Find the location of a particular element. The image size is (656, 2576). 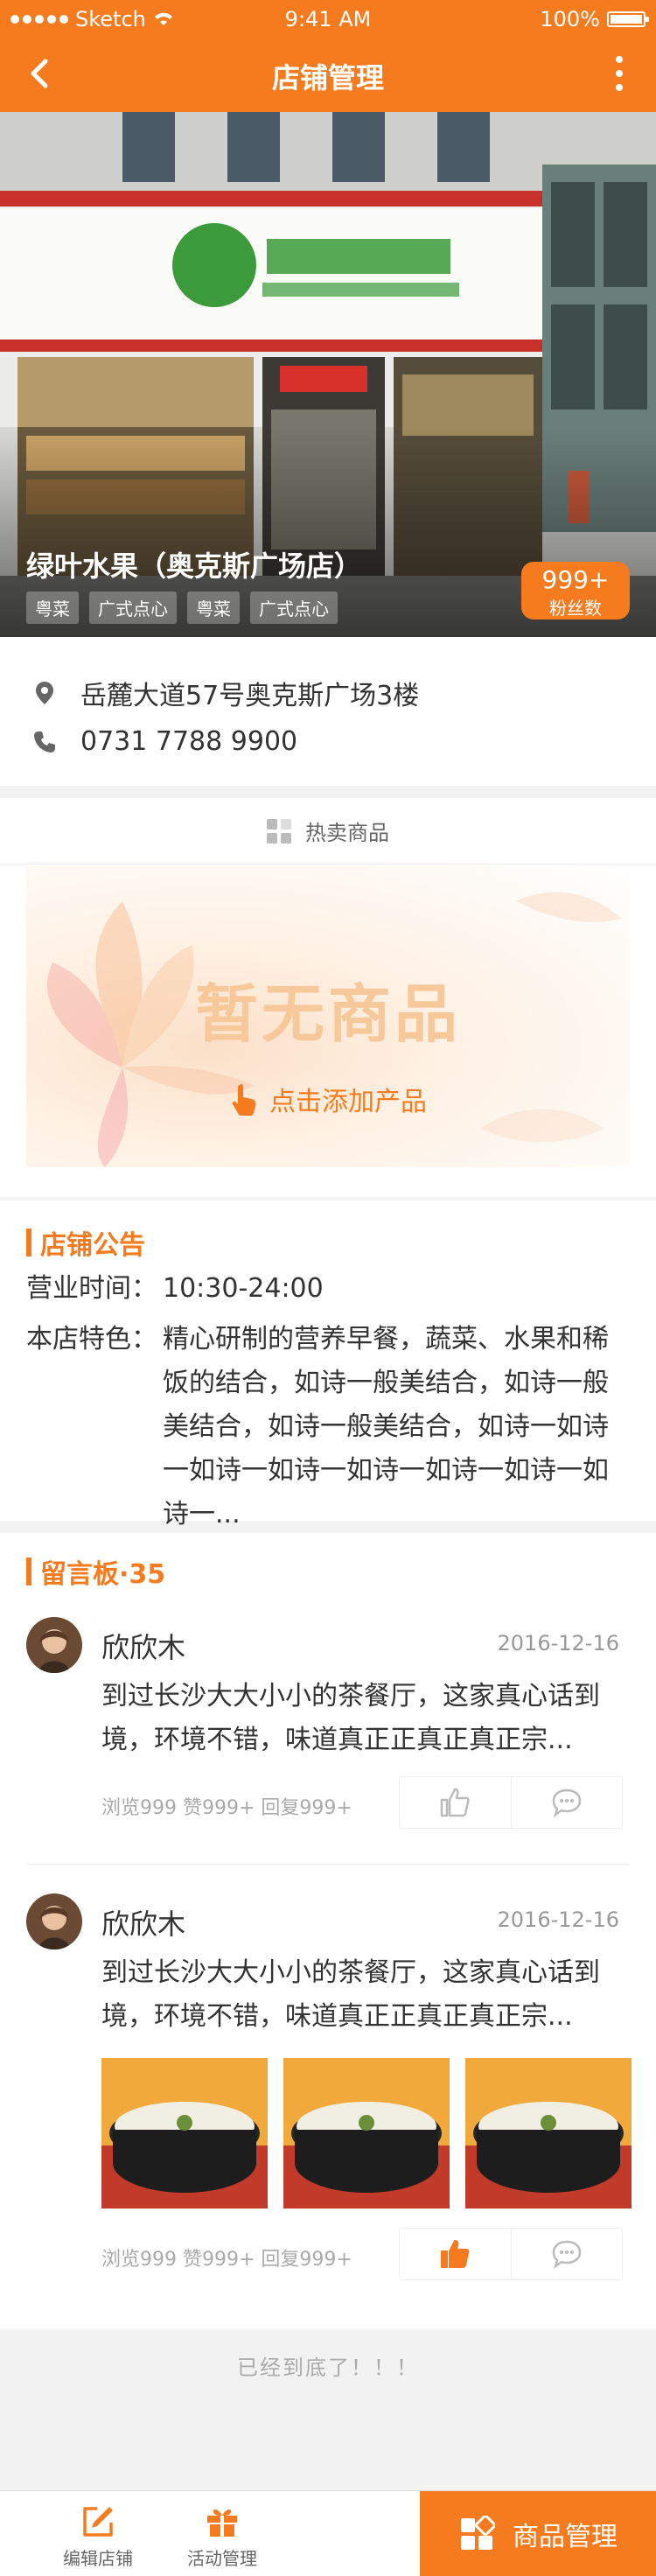

end-of-list-text: 已经到底了！！！ is located at coordinates (328, 2368).